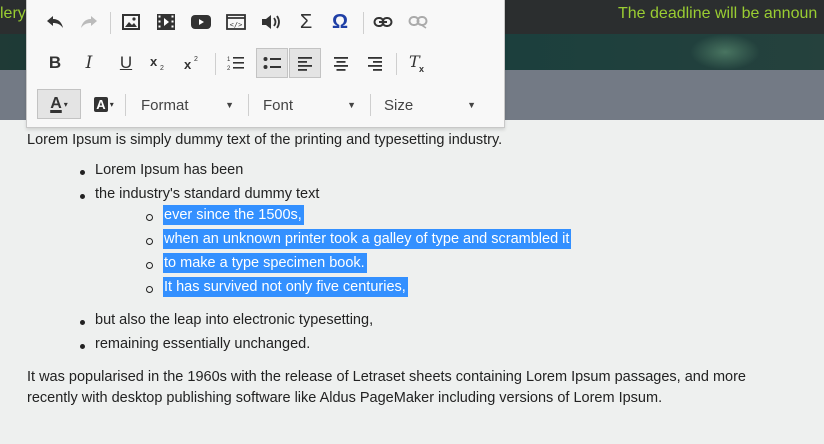 The height and width of the screenshot is (444, 824). Describe the element at coordinates (271, 22) in the screenshot. I see `audio-icon` at that location.